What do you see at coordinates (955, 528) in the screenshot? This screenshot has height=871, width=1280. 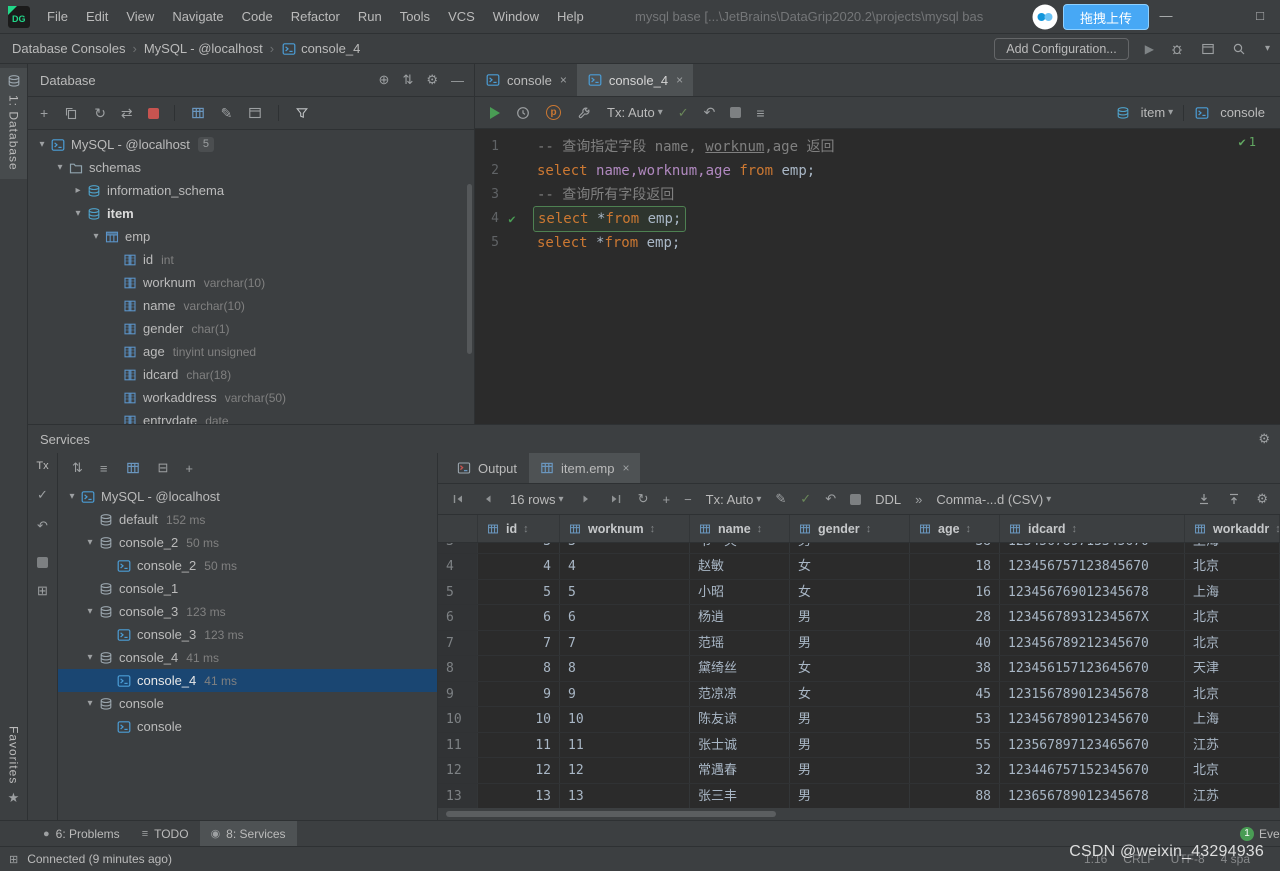 I see `column-header-age: age ↕` at bounding box center [955, 528].